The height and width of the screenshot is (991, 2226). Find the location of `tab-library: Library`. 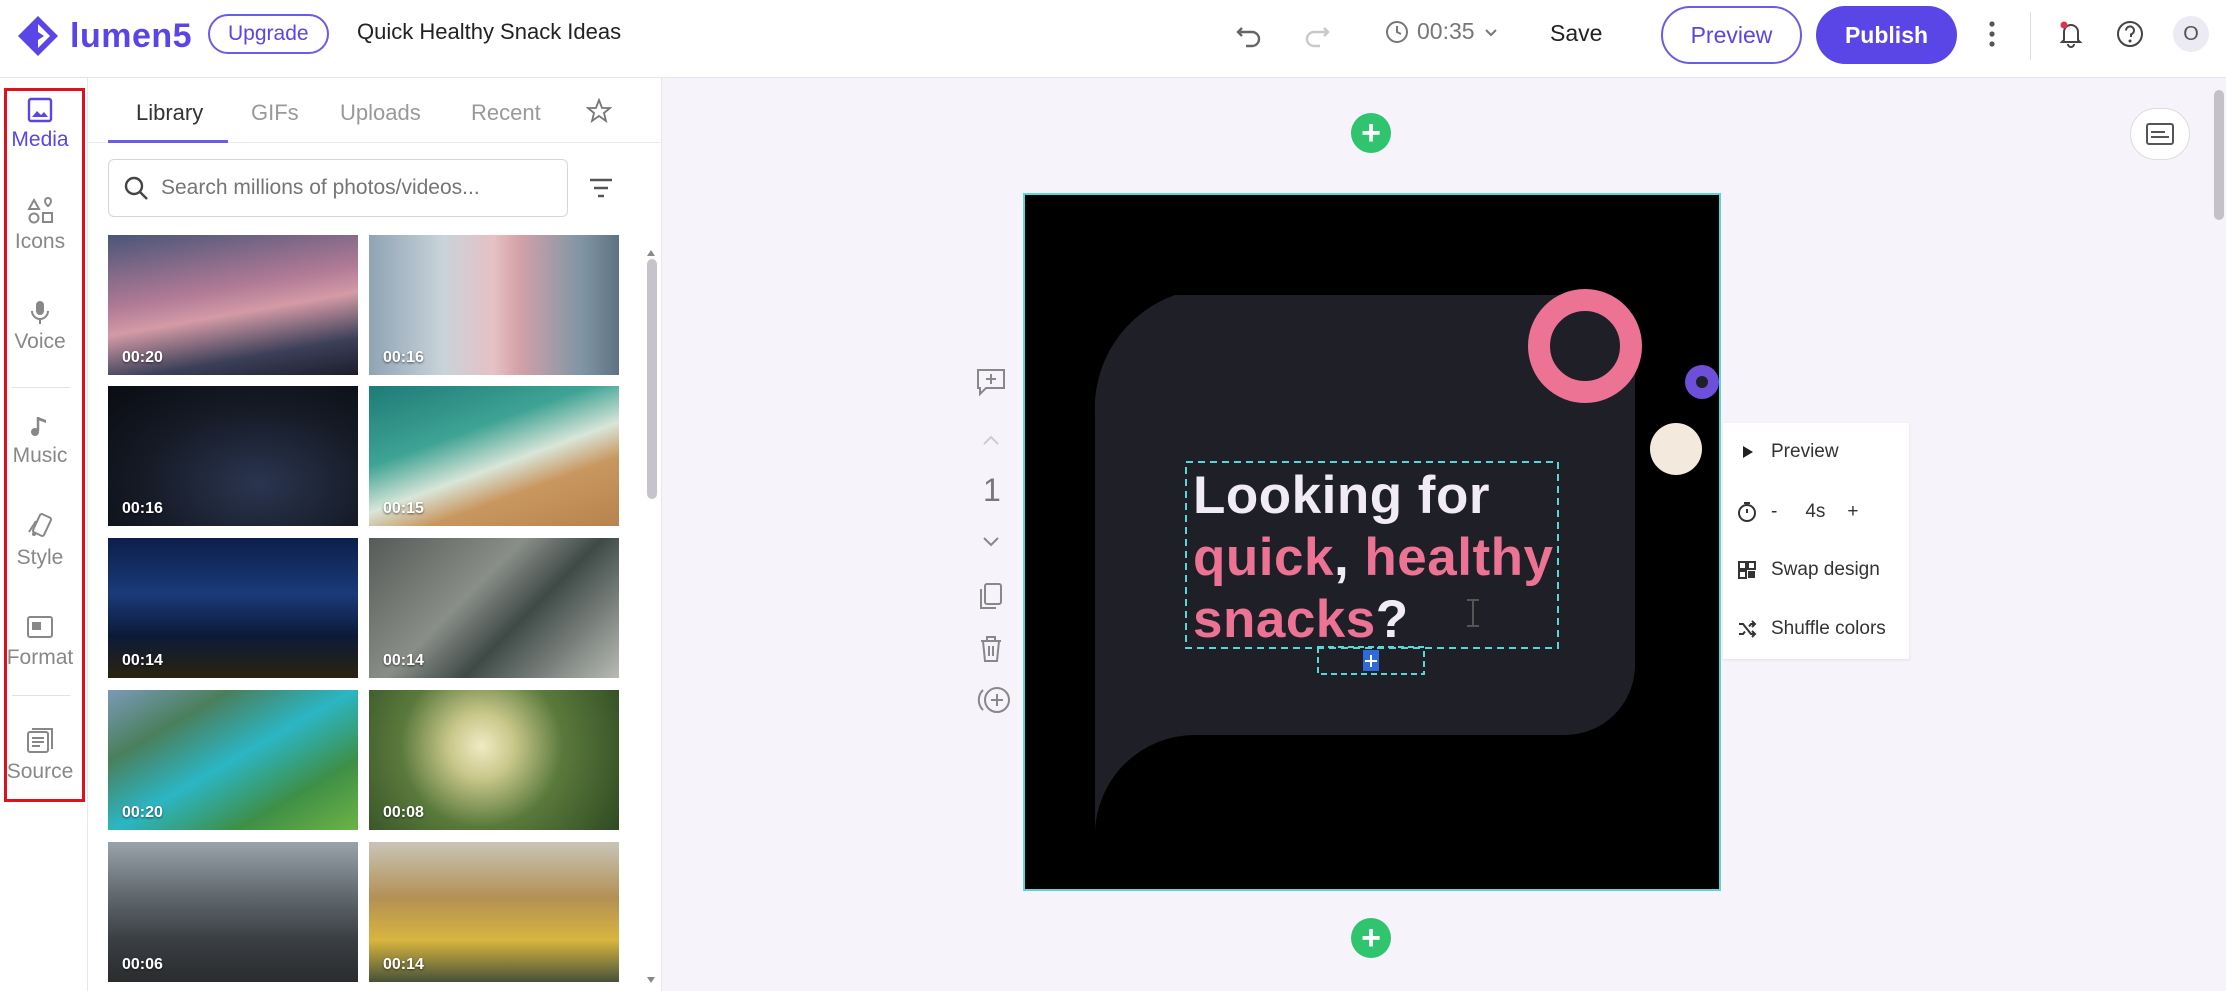

tab-library: Library is located at coordinates (169, 113).